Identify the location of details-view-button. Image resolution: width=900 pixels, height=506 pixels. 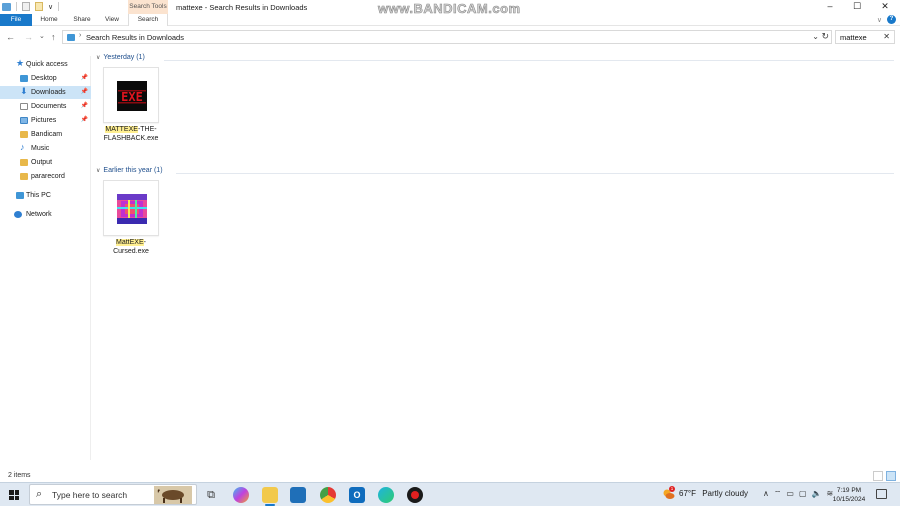
(878, 476).